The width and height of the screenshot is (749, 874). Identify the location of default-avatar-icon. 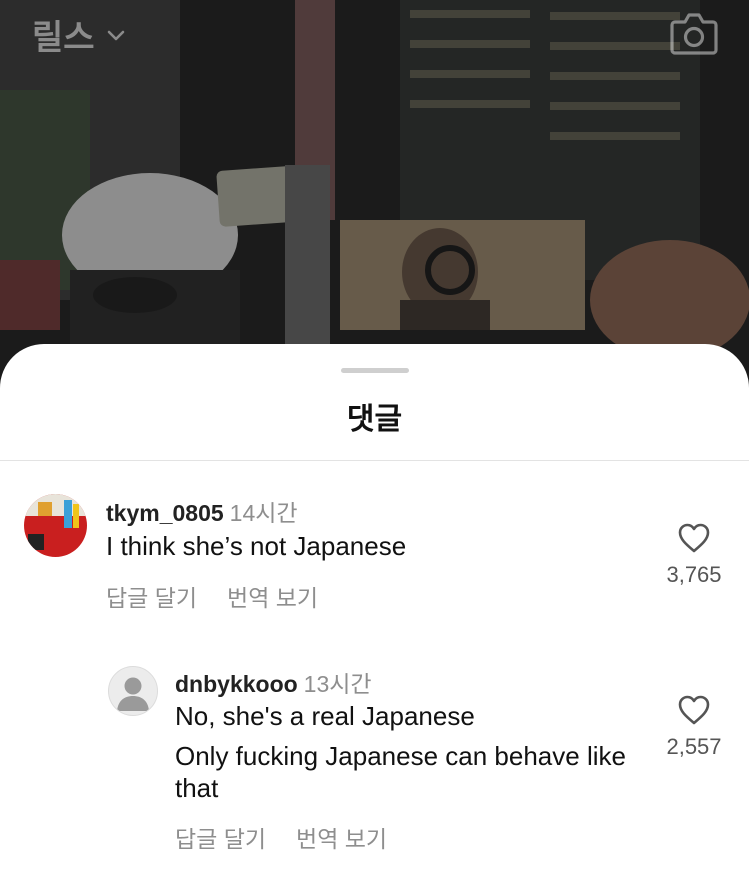
(133, 694).